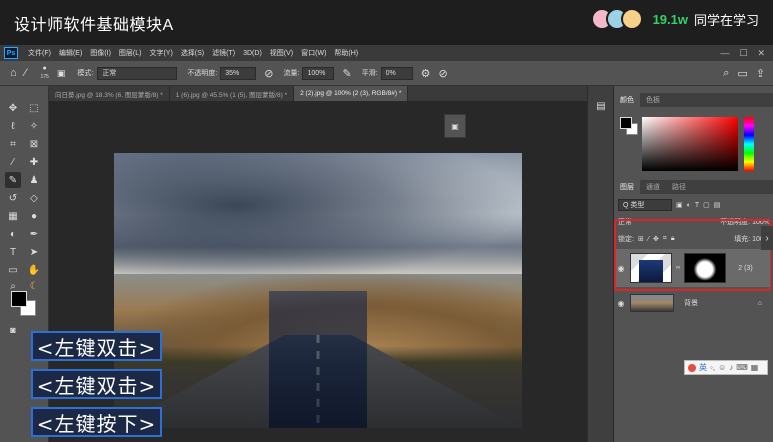 The height and width of the screenshot is (442, 773). Describe the element at coordinates (13, 234) in the screenshot. I see `dodge-tool-icon: ◐` at that location.